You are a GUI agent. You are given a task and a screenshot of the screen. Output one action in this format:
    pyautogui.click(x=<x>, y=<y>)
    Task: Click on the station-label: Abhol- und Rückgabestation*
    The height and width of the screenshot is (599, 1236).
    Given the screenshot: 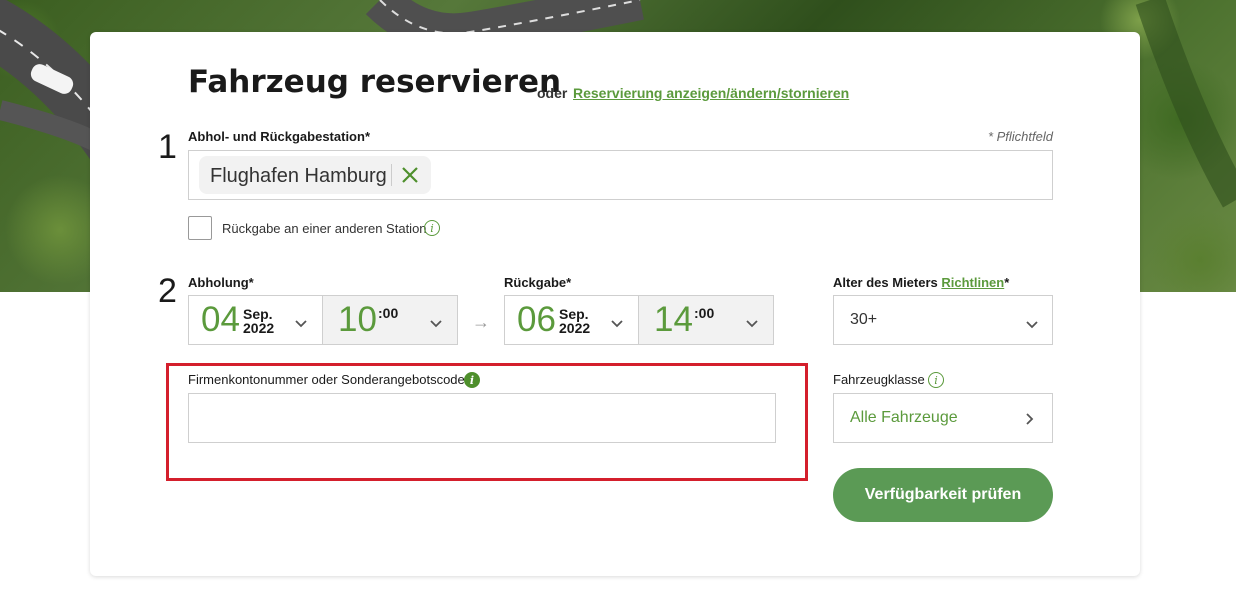 What is the action you would take?
    pyautogui.click(x=279, y=136)
    